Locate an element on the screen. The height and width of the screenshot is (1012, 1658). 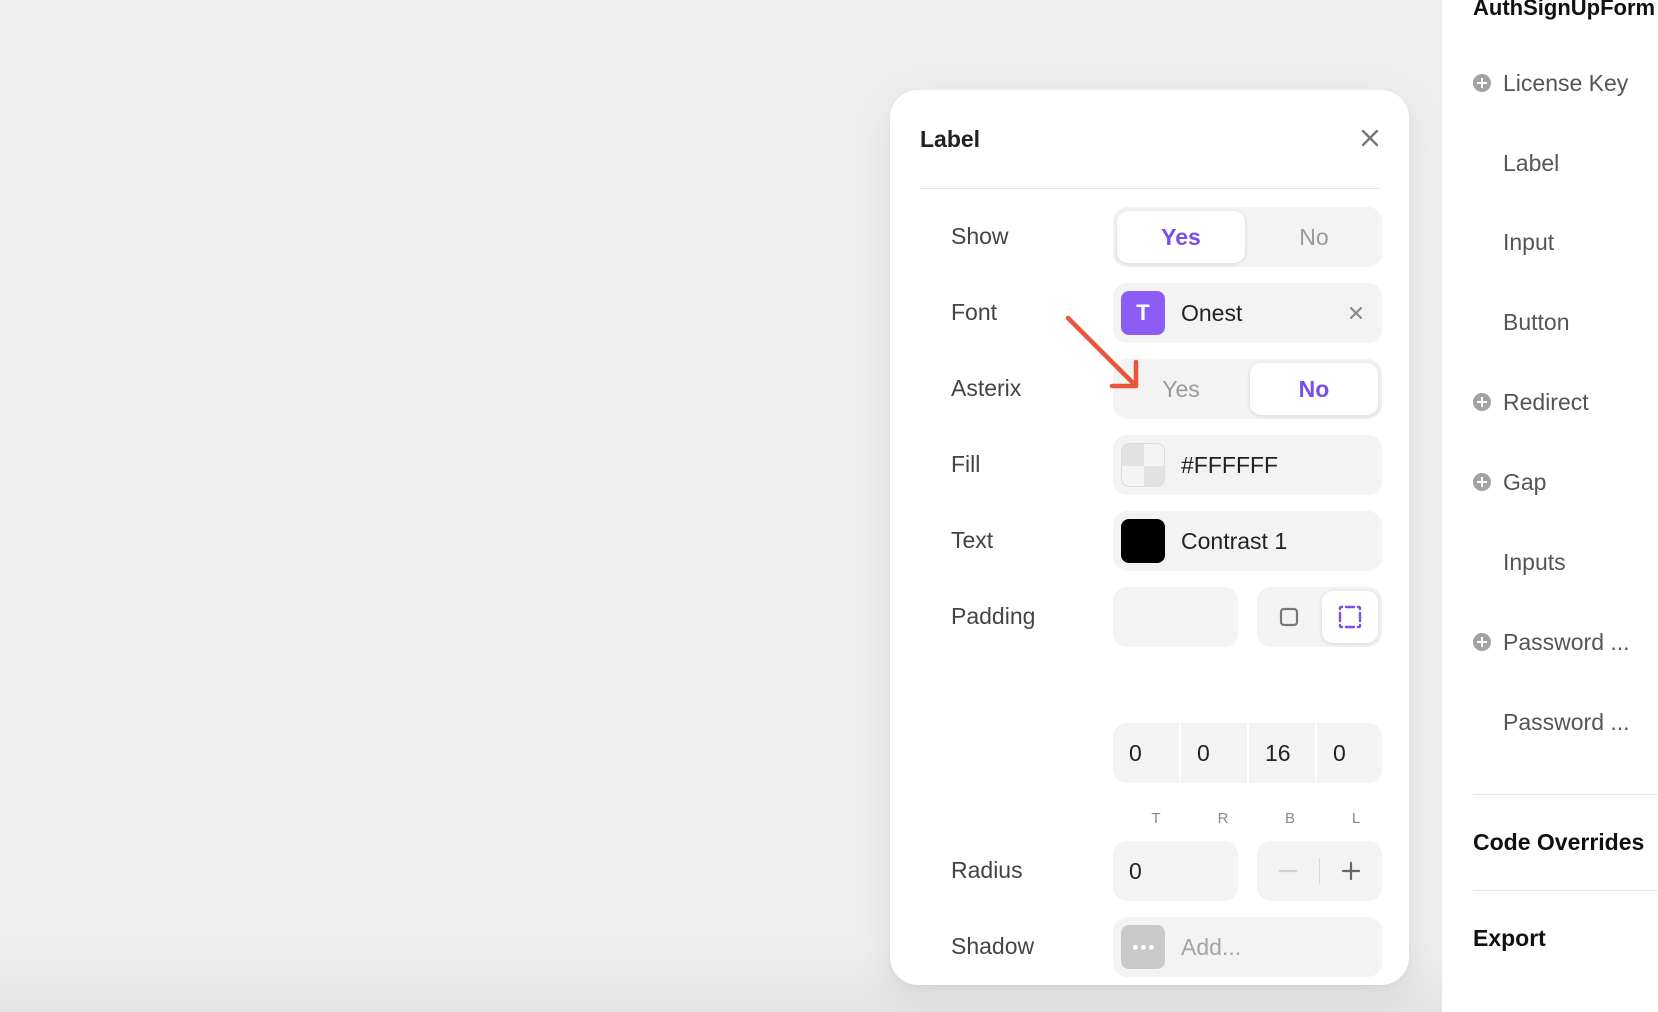
fill-color-picker: #FFFFFF is located at coordinates (1247, 465).